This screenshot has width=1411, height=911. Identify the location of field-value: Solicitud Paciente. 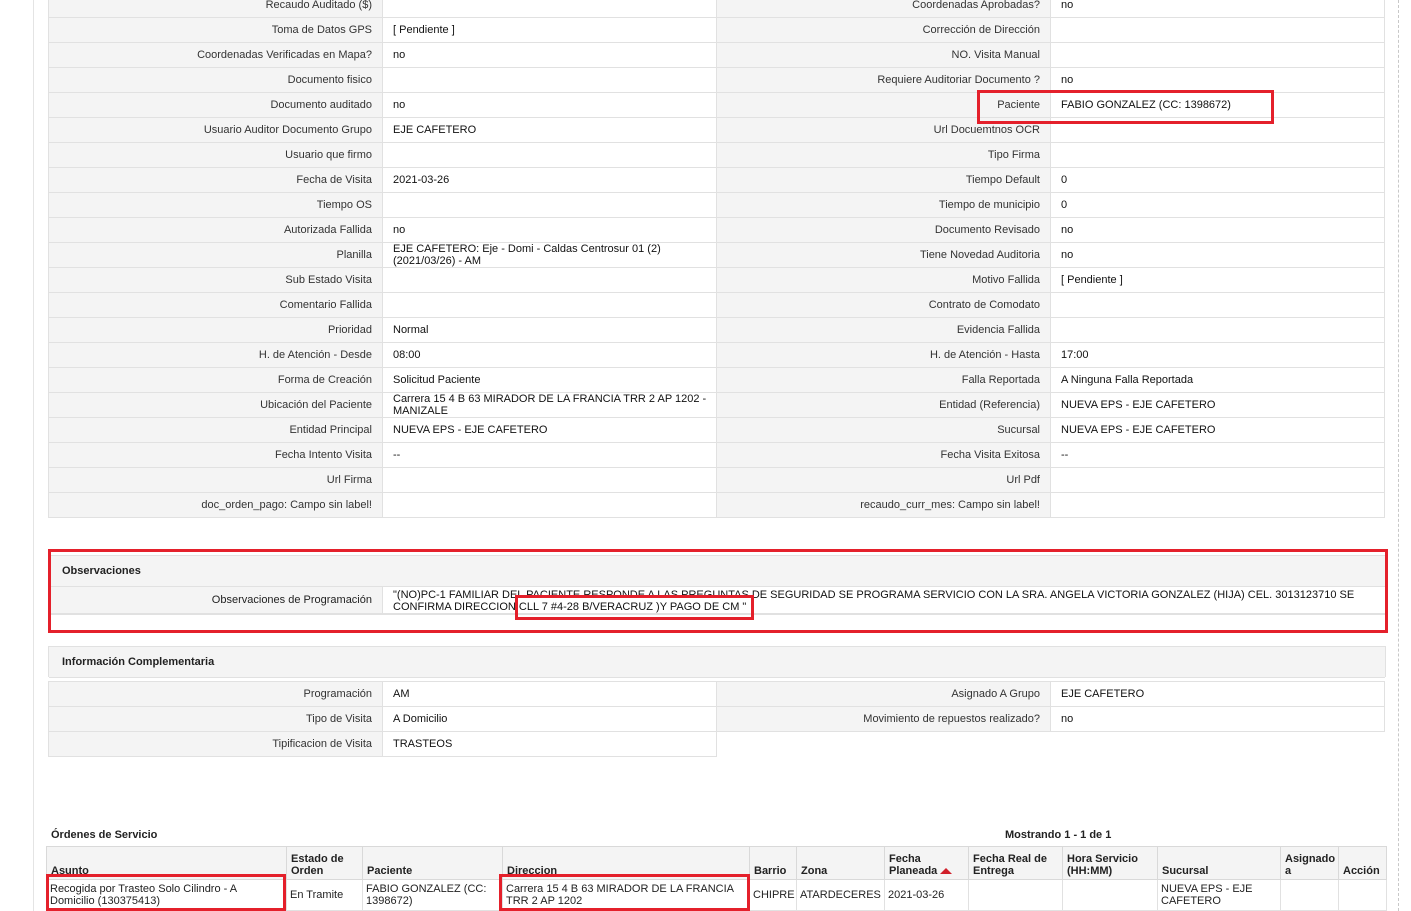
(549, 380).